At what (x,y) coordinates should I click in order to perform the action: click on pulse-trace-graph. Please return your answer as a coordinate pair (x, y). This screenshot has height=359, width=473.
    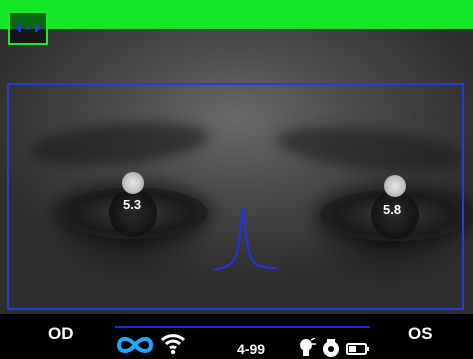
    Looking at the image, I should click on (245, 239).